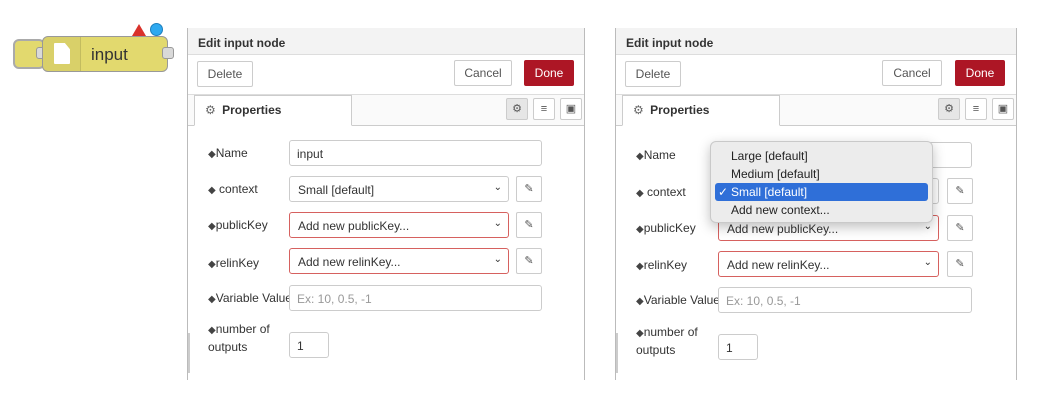 The height and width of the screenshot is (404, 1040). I want to click on warning-triangle-icon, so click(139, 30).